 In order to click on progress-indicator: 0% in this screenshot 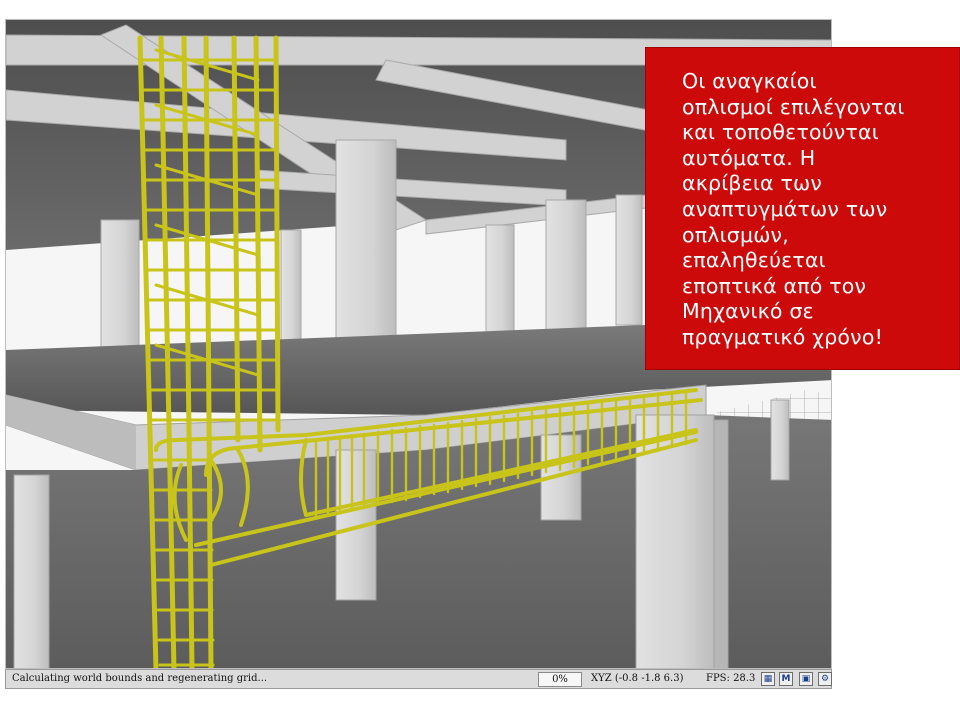, I will do `click(560, 679)`.